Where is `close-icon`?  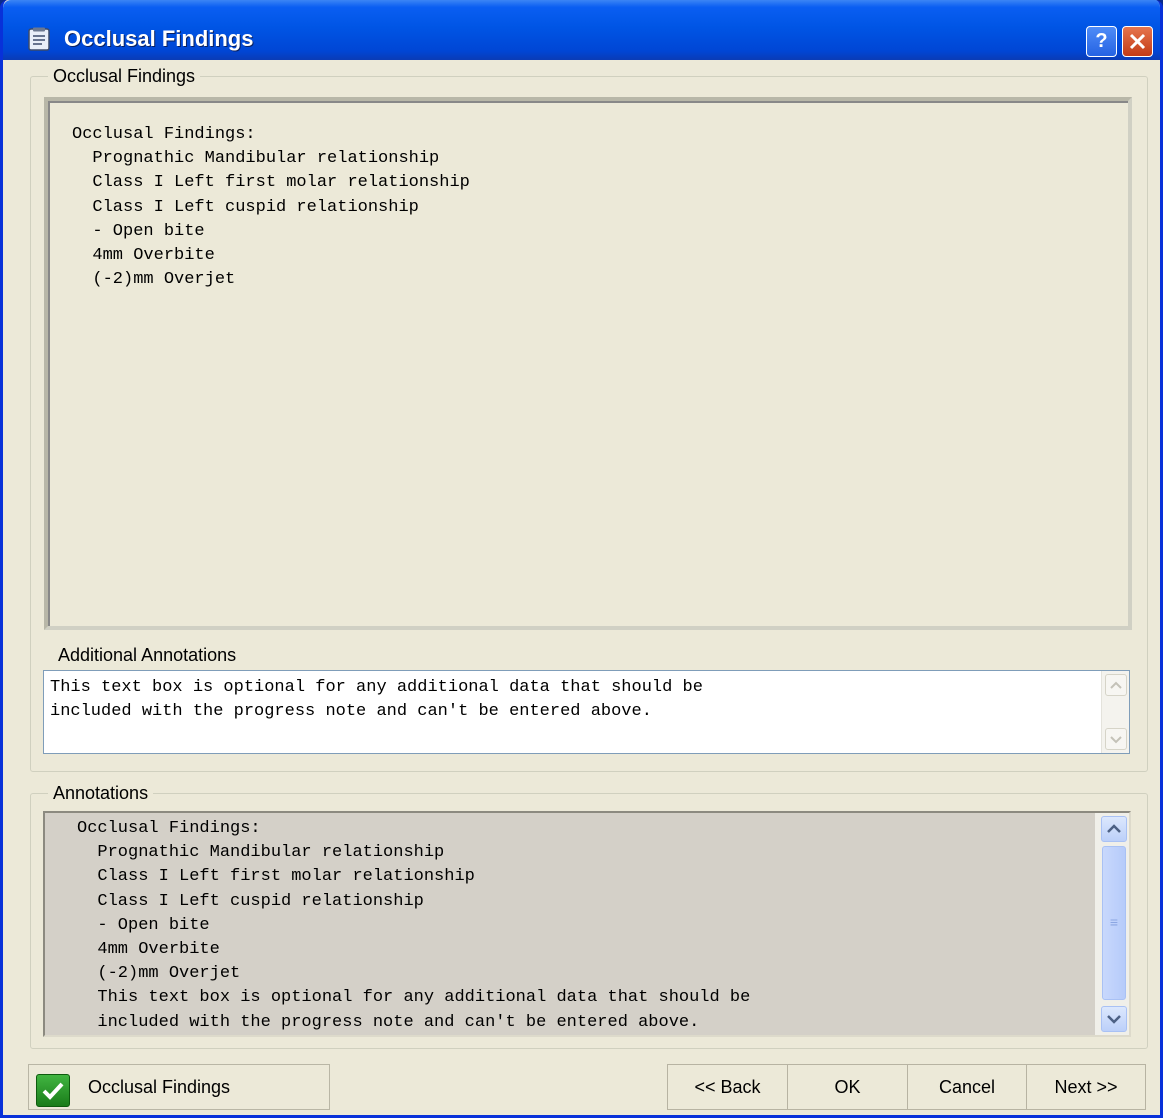 close-icon is located at coordinates (1137, 41).